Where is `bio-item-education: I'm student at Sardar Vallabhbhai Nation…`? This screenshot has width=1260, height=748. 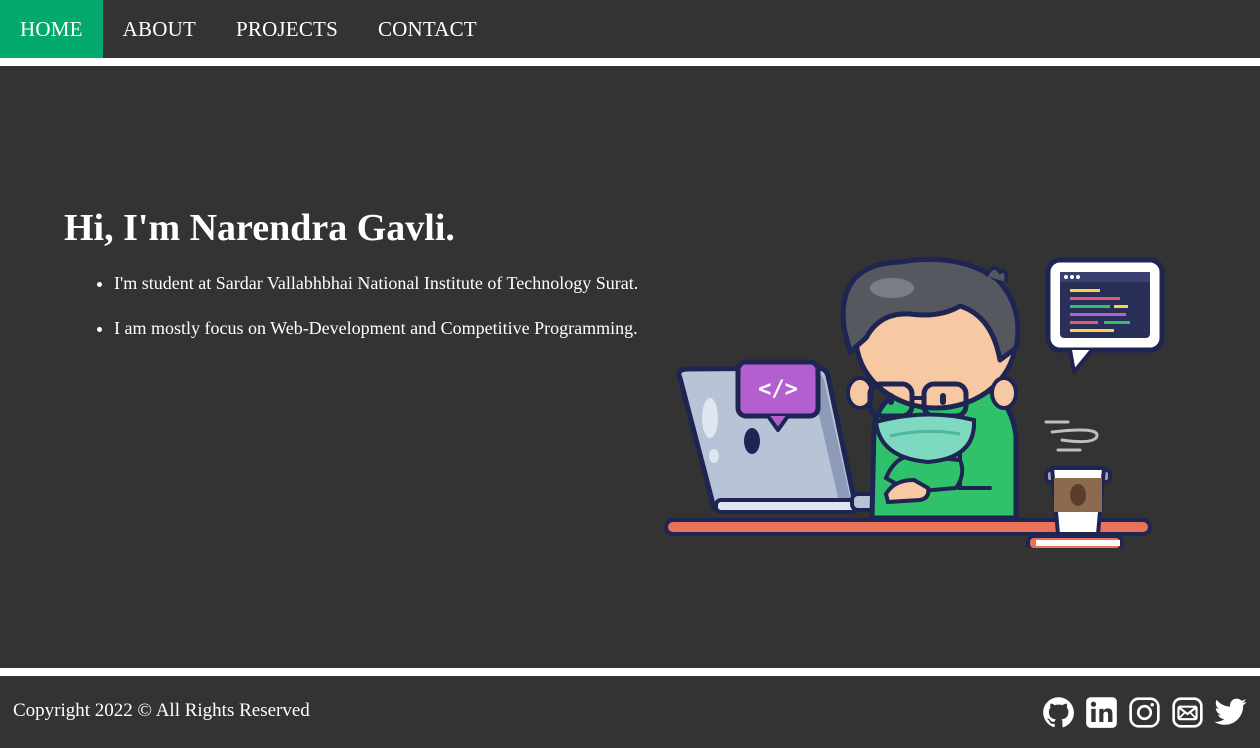
bio-item-education: I'm student at Sardar Vallabhbhai Nation… is located at coordinates (401, 283).